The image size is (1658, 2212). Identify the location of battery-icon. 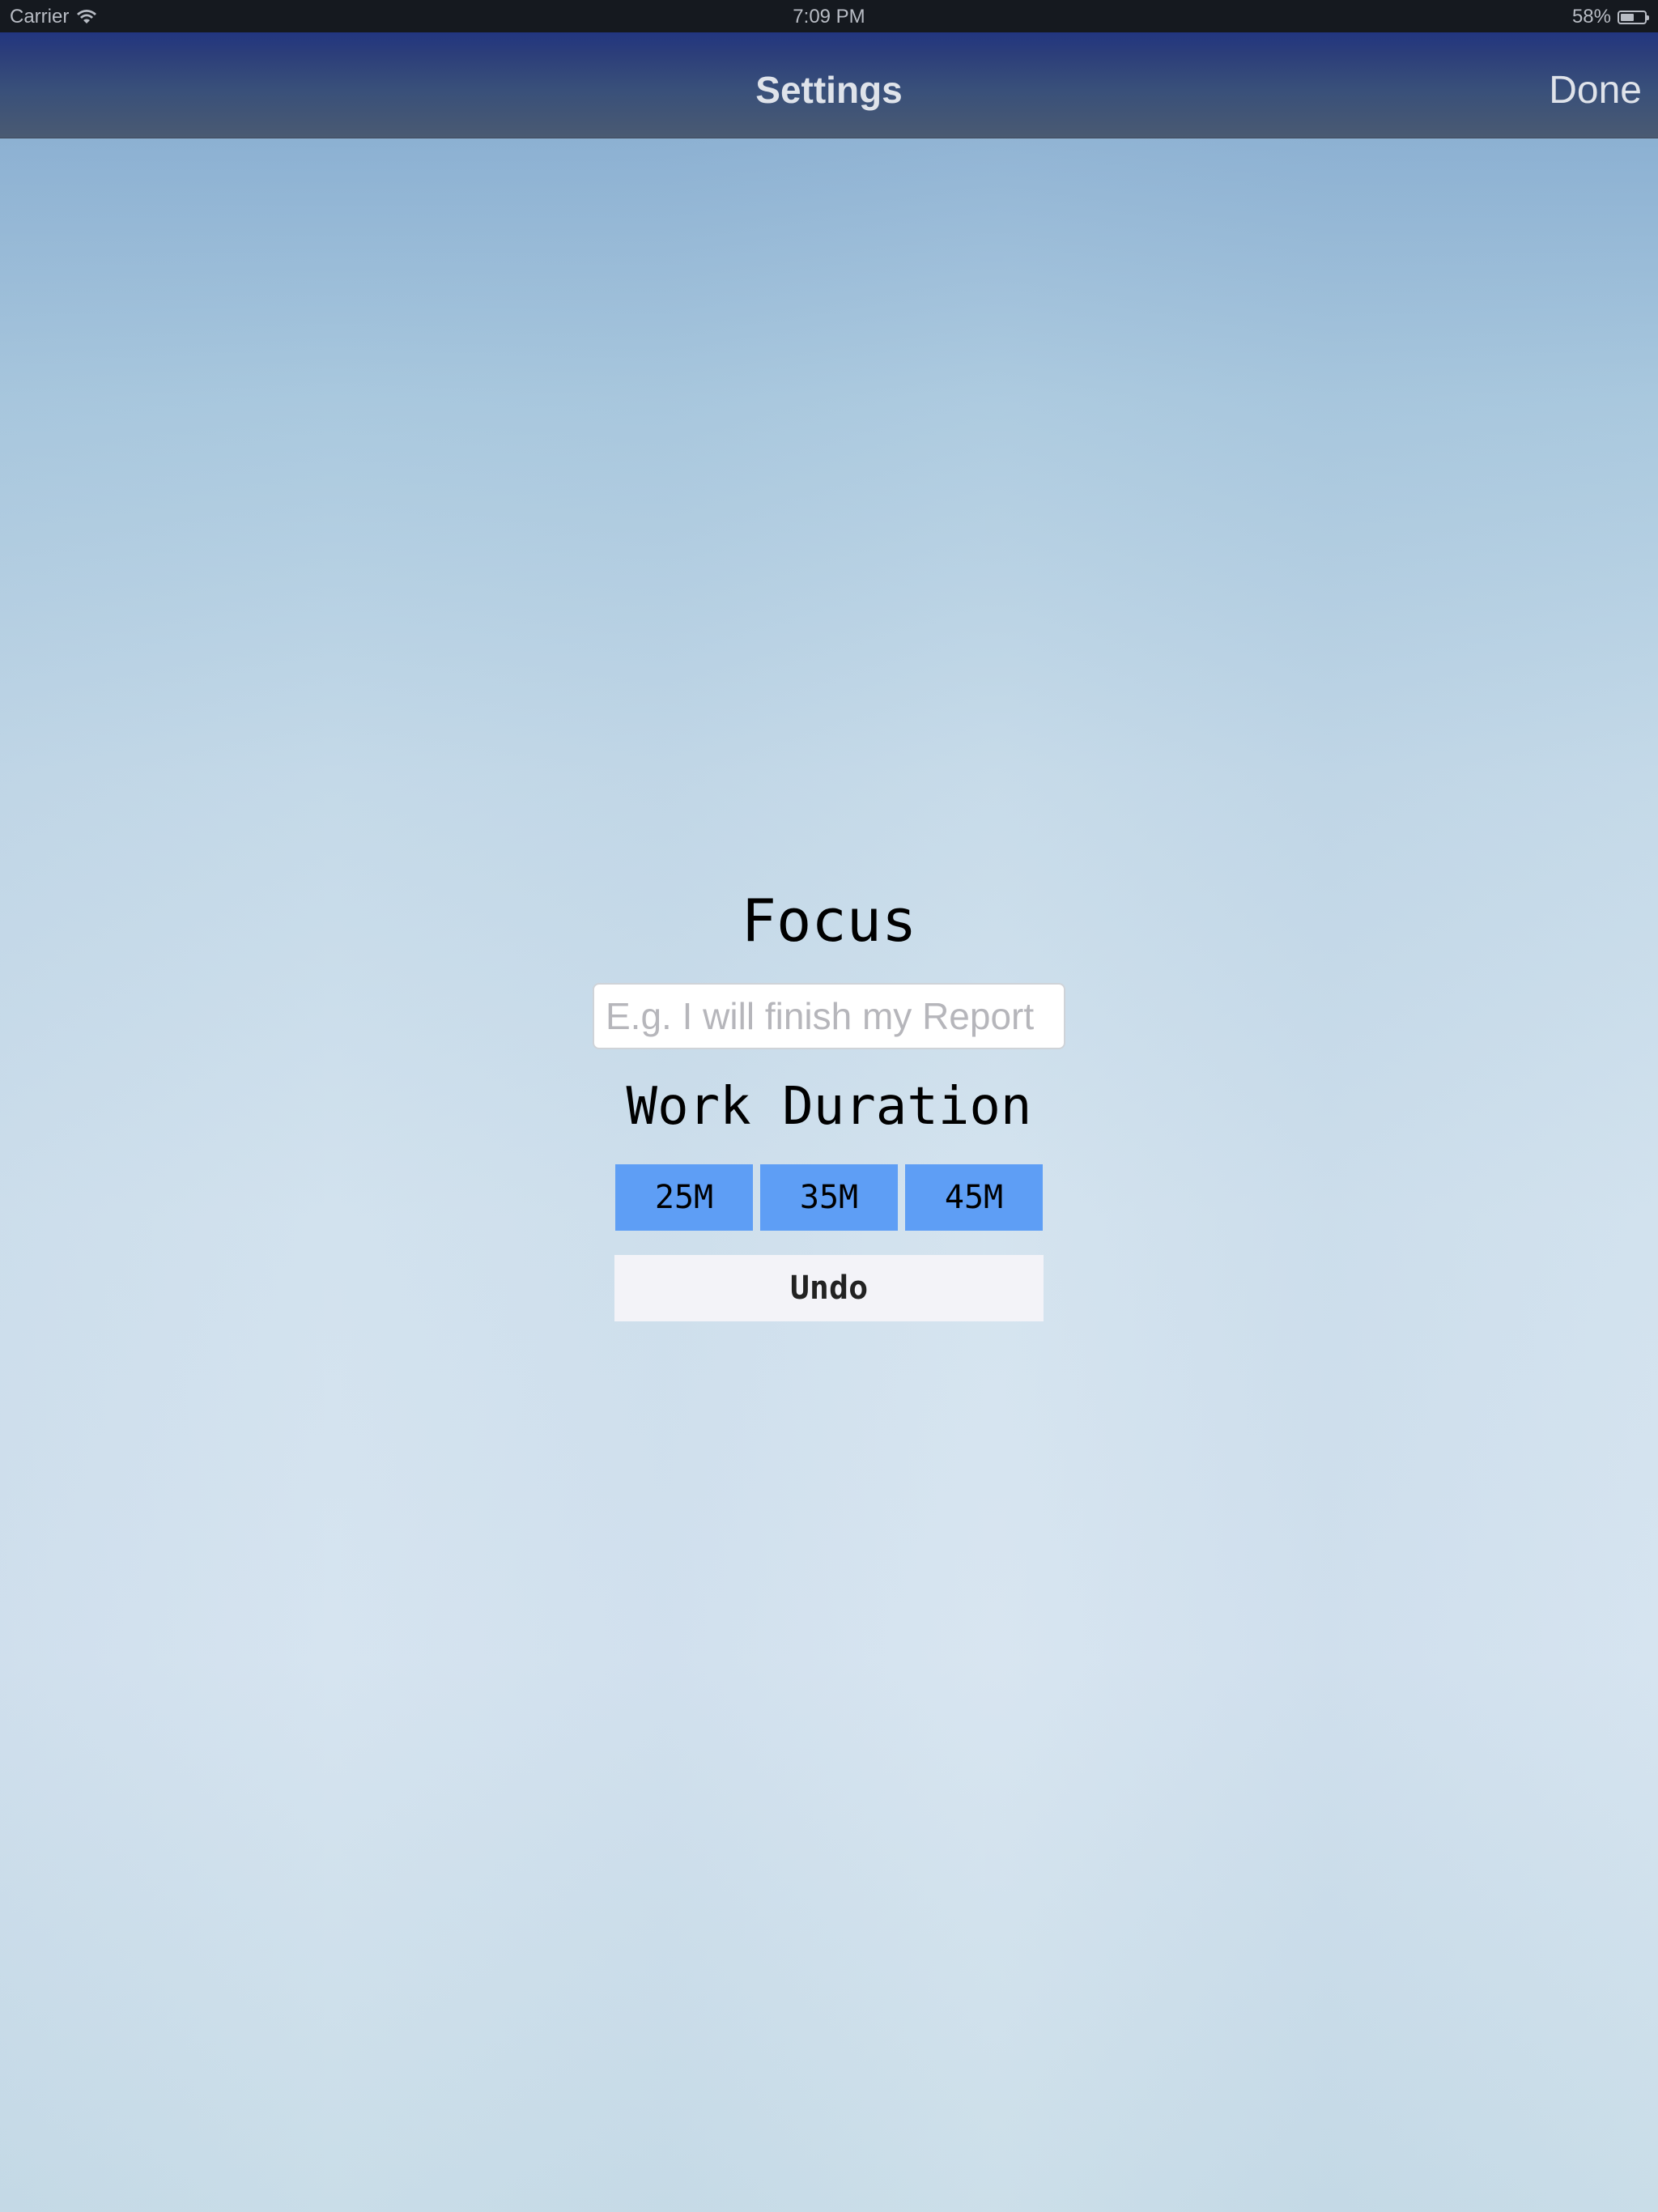
(1633, 17).